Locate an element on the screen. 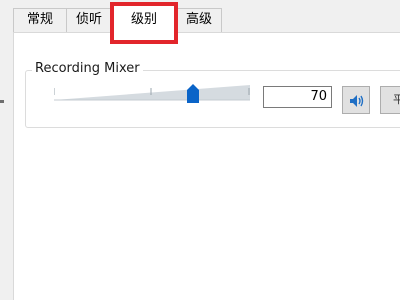 This screenshot has width=400, height=300. tab-listen: 侦听 is located at coordinates (89, 20).